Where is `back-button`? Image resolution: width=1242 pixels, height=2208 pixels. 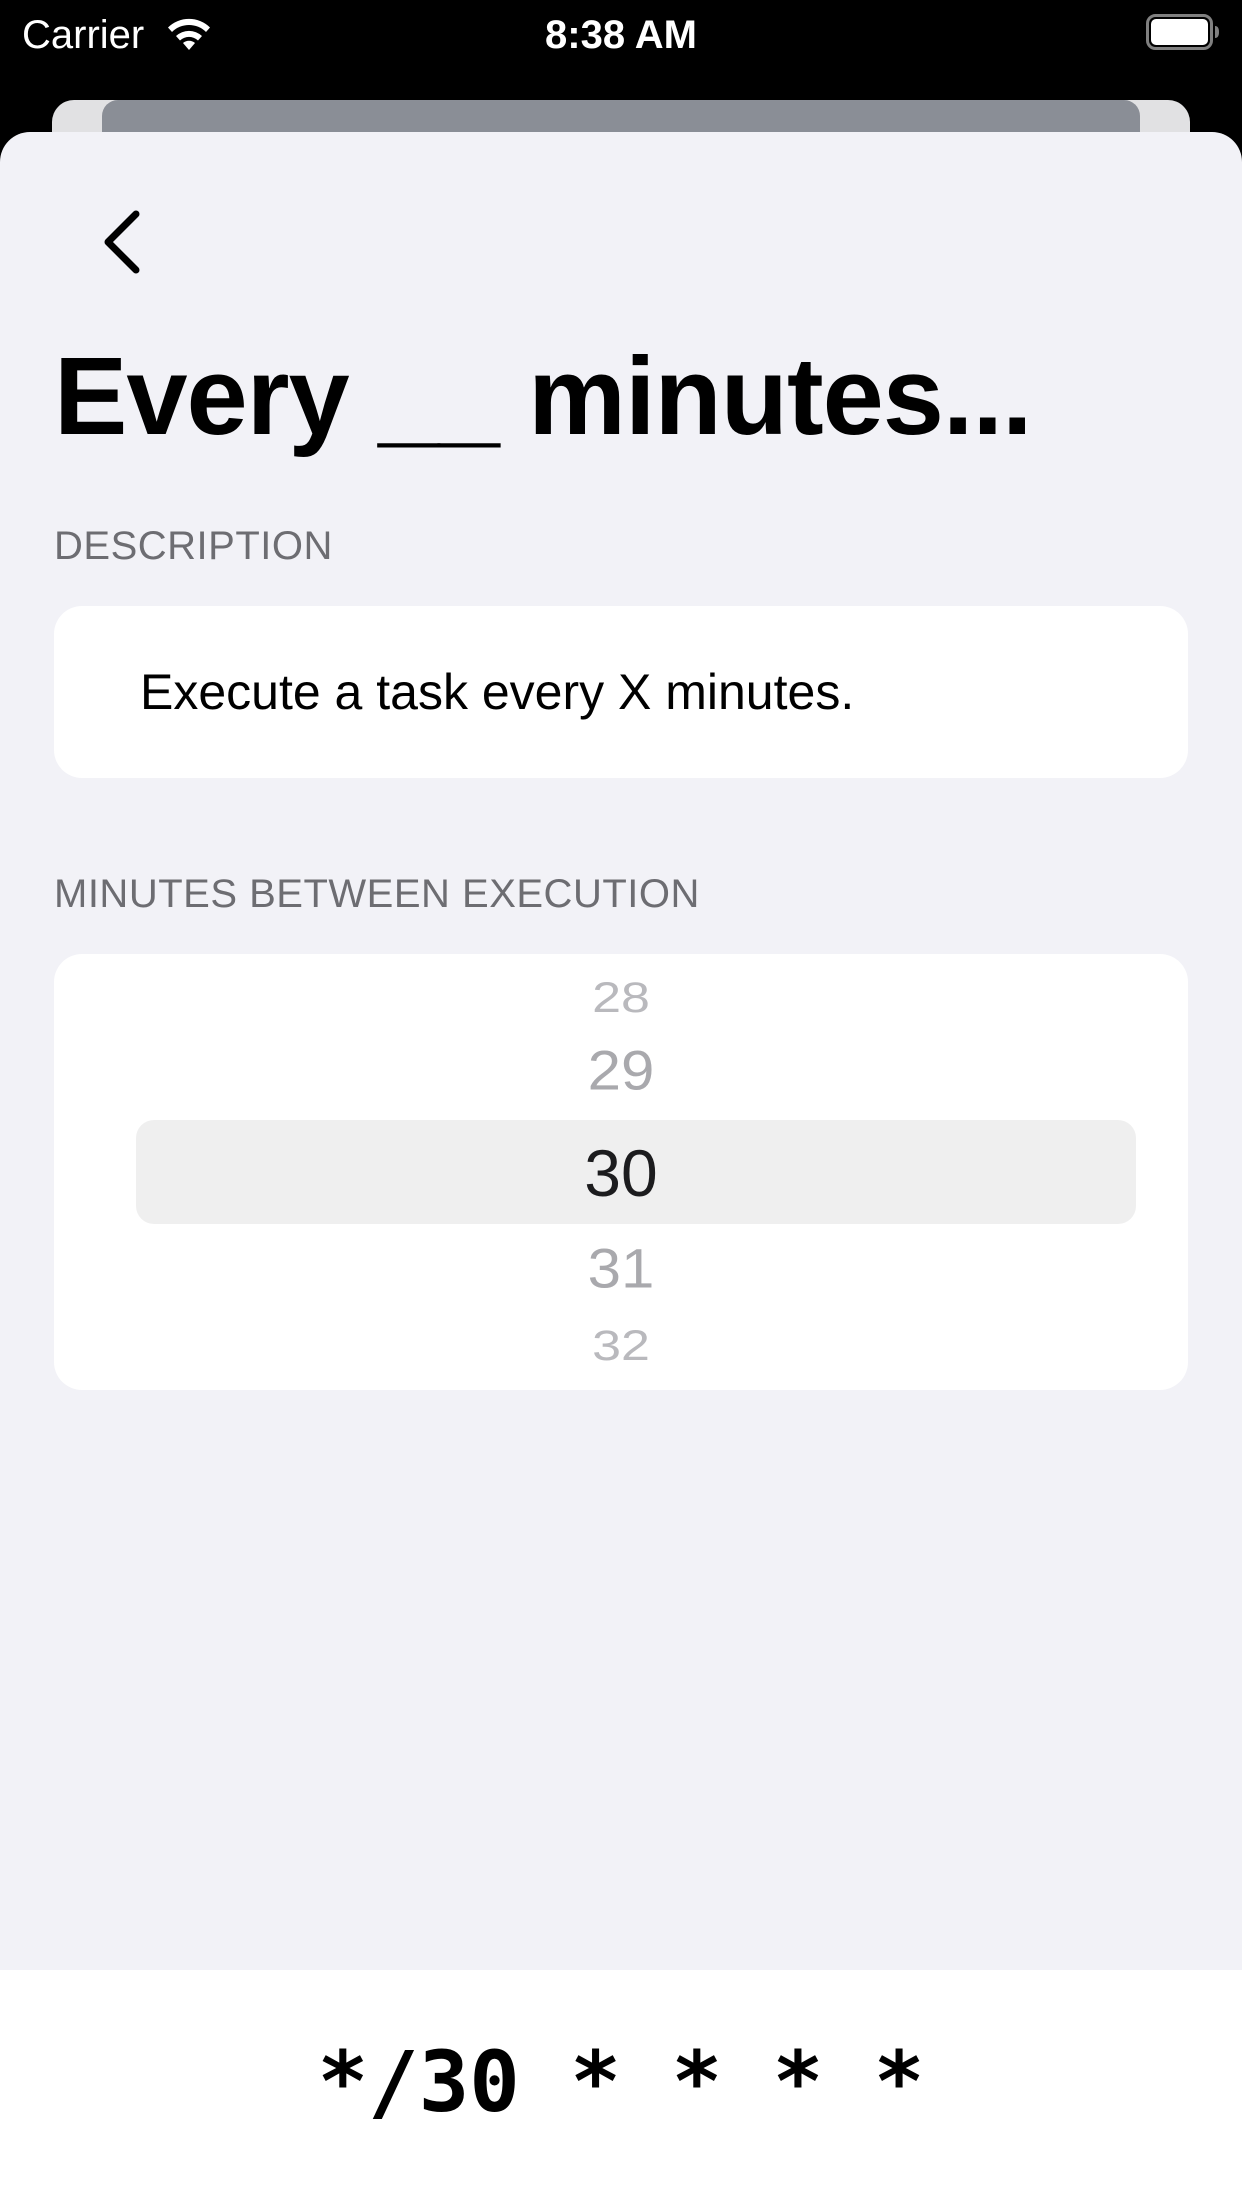
back-button is located at coordinates (125, 242).